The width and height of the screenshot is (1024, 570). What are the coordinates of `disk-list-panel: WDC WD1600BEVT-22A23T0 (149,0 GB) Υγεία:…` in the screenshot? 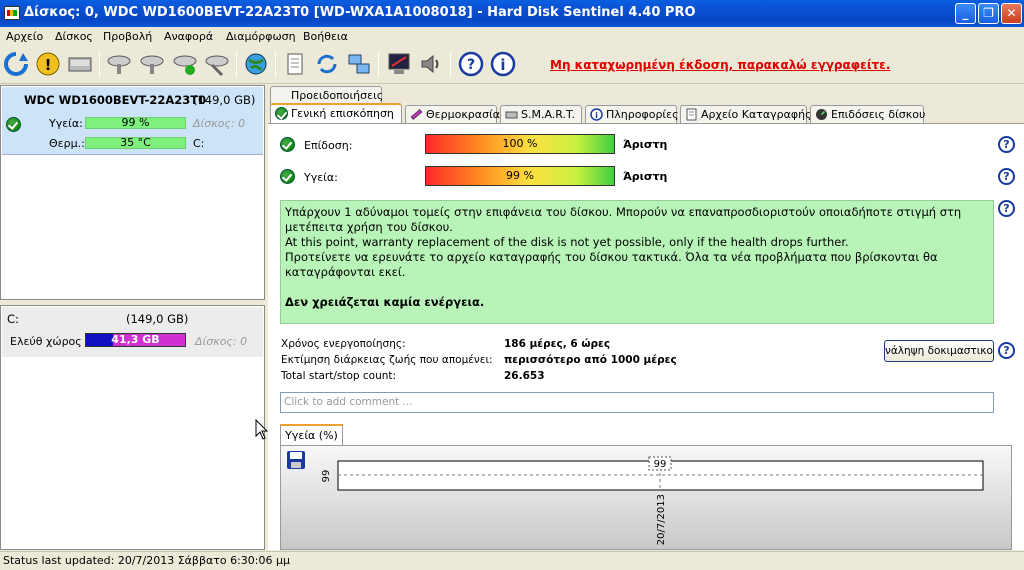 It's located at (132, 192).